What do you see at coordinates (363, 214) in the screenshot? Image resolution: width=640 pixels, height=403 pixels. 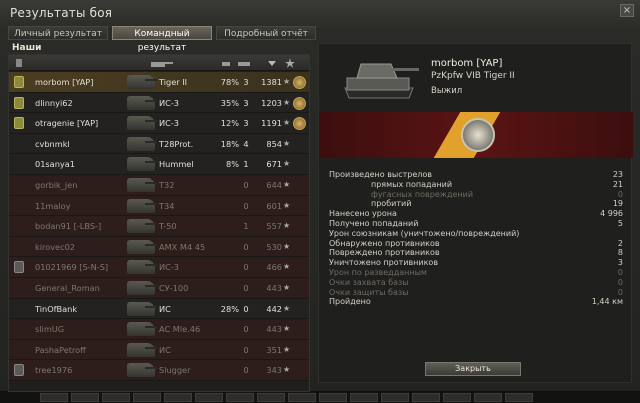 I see `stat-label: Нанесено урона` at bounding box center [363, 214].